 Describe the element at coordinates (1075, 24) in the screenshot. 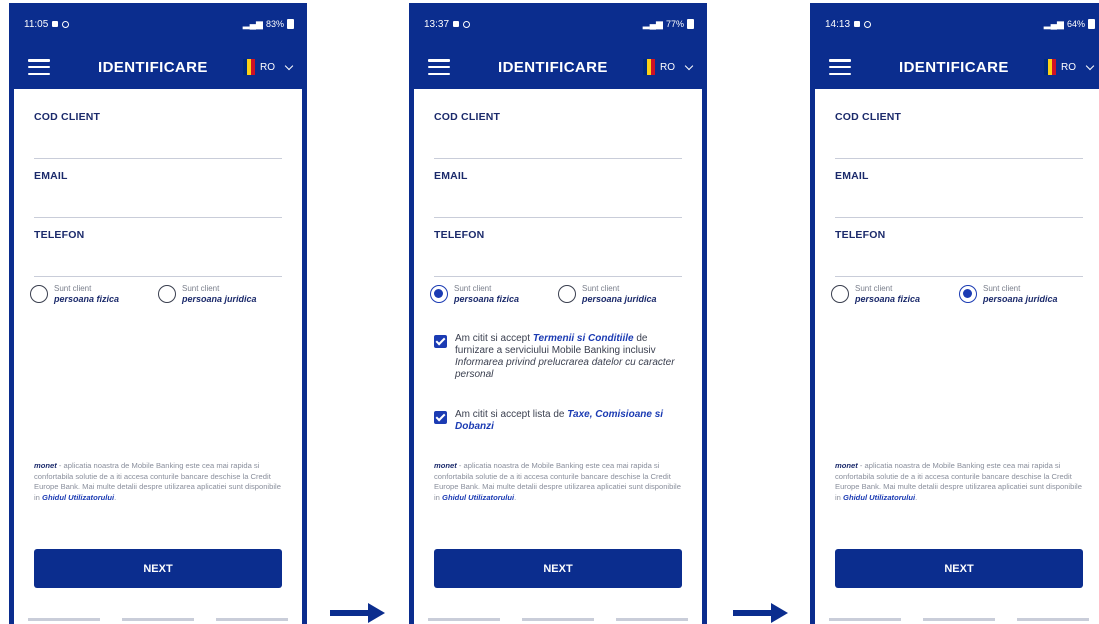

I see `battery-level: 64%` at that location.